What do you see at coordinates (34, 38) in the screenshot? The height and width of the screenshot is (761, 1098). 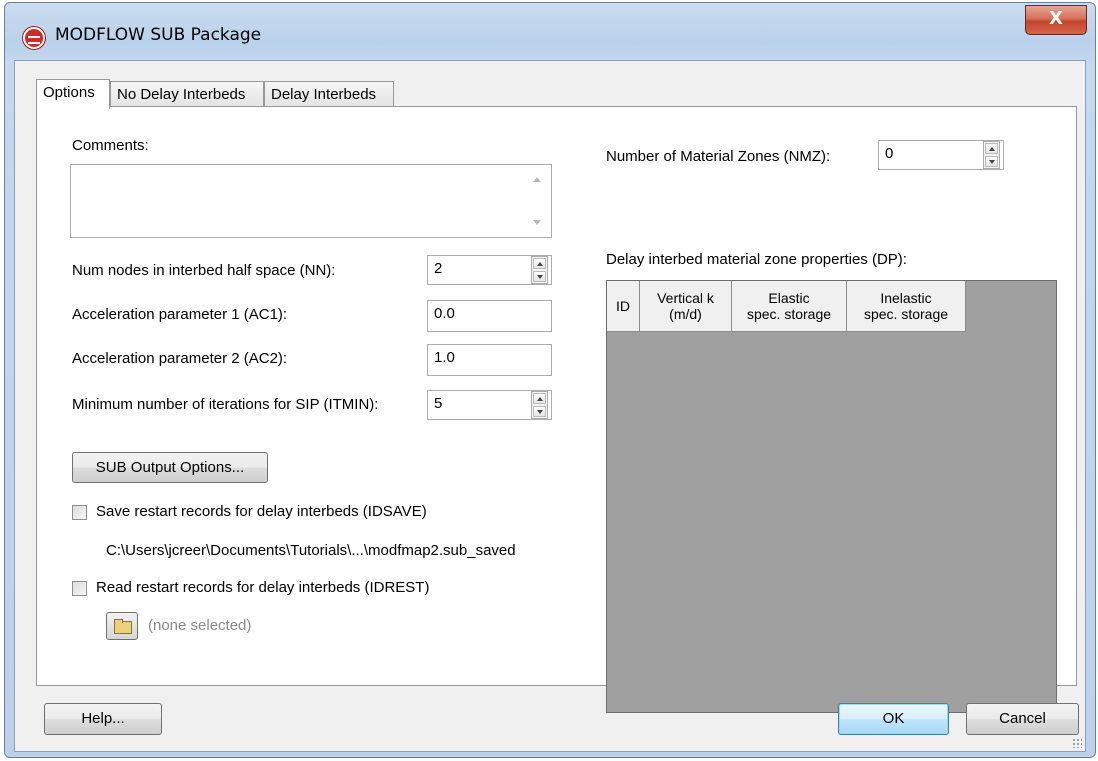 I see `gms-app-icon` at bounding box center [34, 38].